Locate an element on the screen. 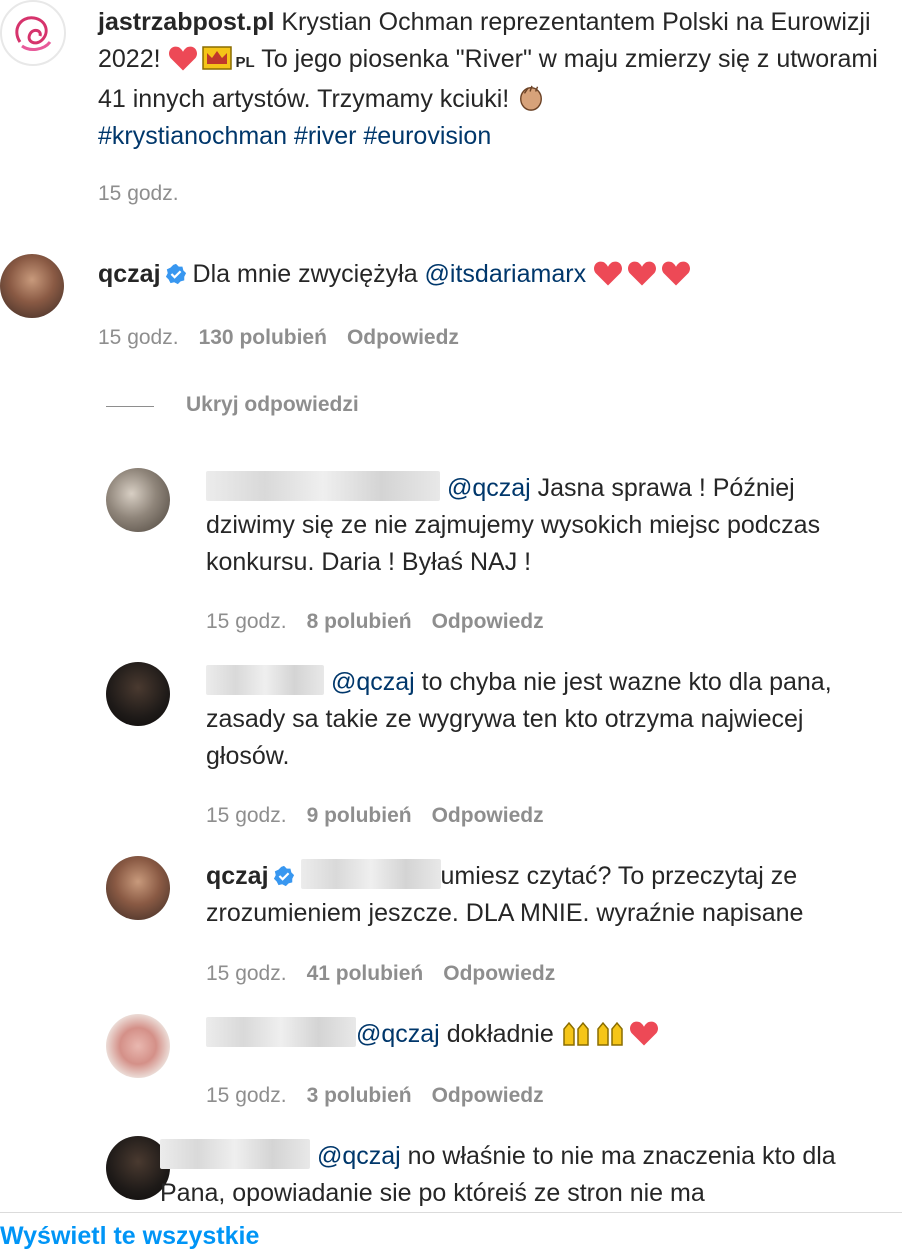 This screenshot has width=902, height=1251. post-meta: 15 godz. is located at coordinates (148, 194).